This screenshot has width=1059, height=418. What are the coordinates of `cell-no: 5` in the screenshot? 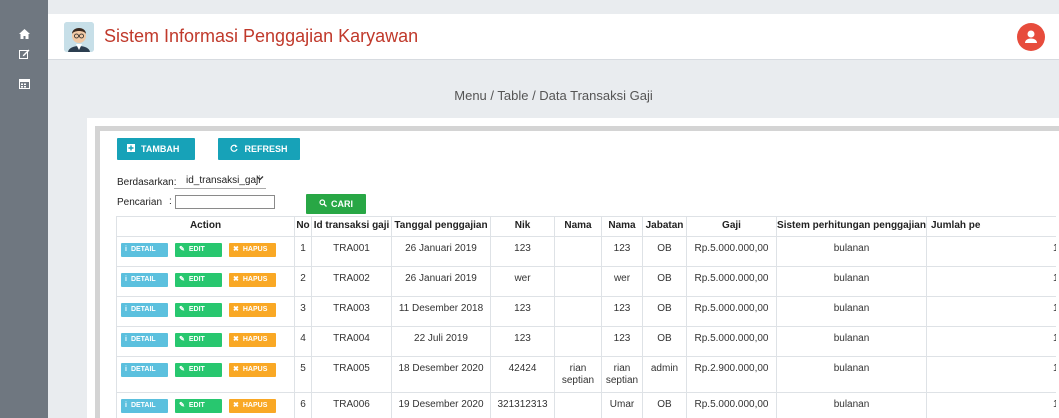 It's located at (303, 374).